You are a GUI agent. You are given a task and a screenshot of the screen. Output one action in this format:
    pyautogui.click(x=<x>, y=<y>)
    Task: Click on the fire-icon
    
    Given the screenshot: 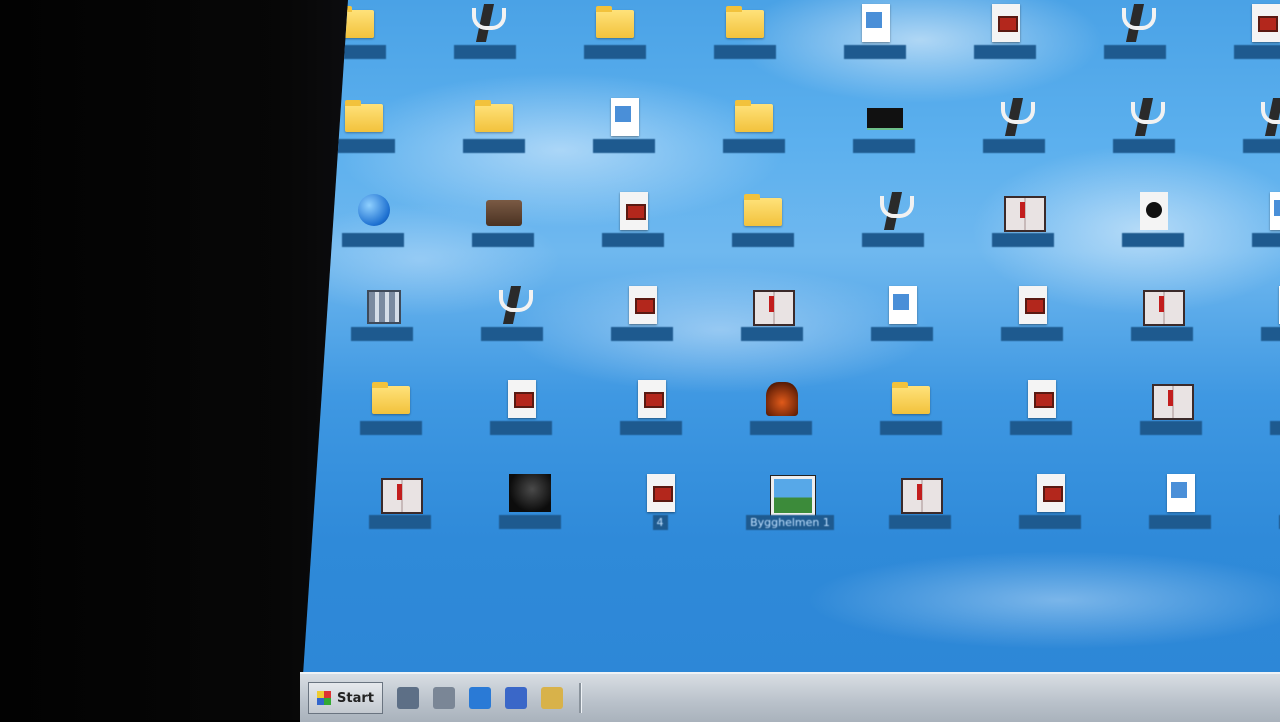 What is the action you would take?
    pyautogui.click(x=781, y=399)
    